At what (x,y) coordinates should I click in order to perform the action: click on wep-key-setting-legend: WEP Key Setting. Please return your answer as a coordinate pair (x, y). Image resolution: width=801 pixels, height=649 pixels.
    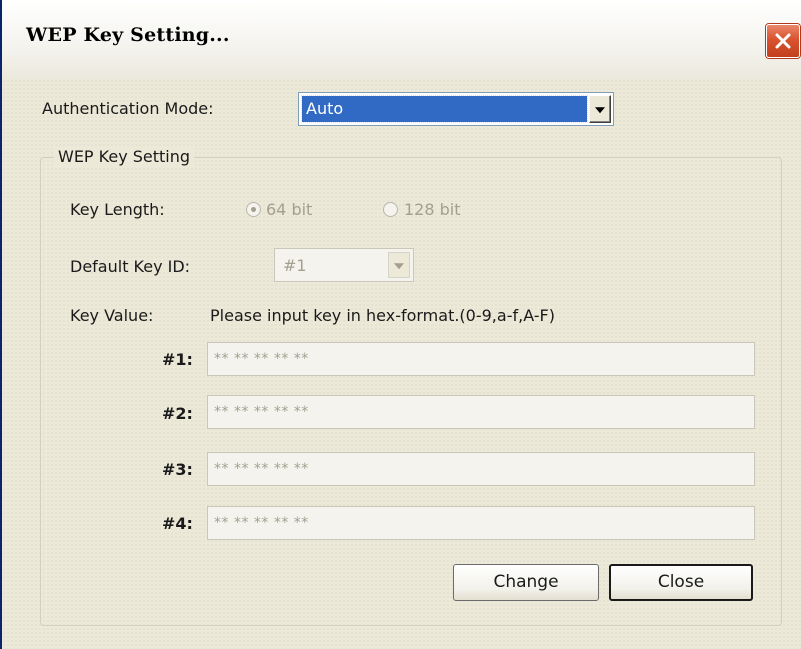
    Looking at the image, I should click on (124, 156).